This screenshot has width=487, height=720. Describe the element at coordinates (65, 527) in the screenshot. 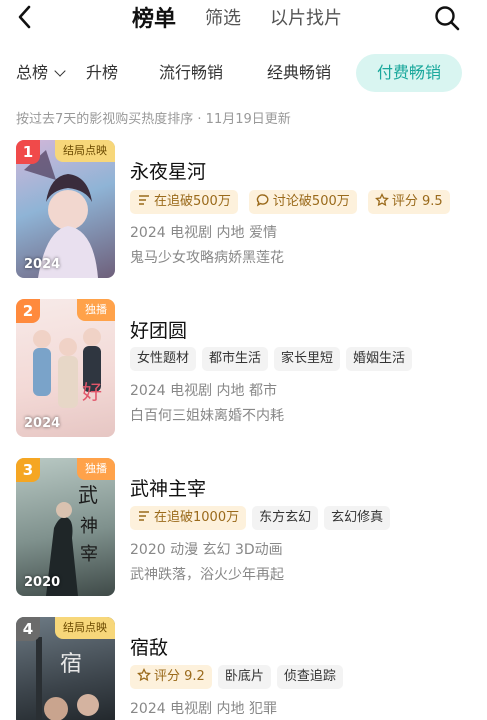

I see `poster-image: 武 神 宰 3 独播 2020` at that location.